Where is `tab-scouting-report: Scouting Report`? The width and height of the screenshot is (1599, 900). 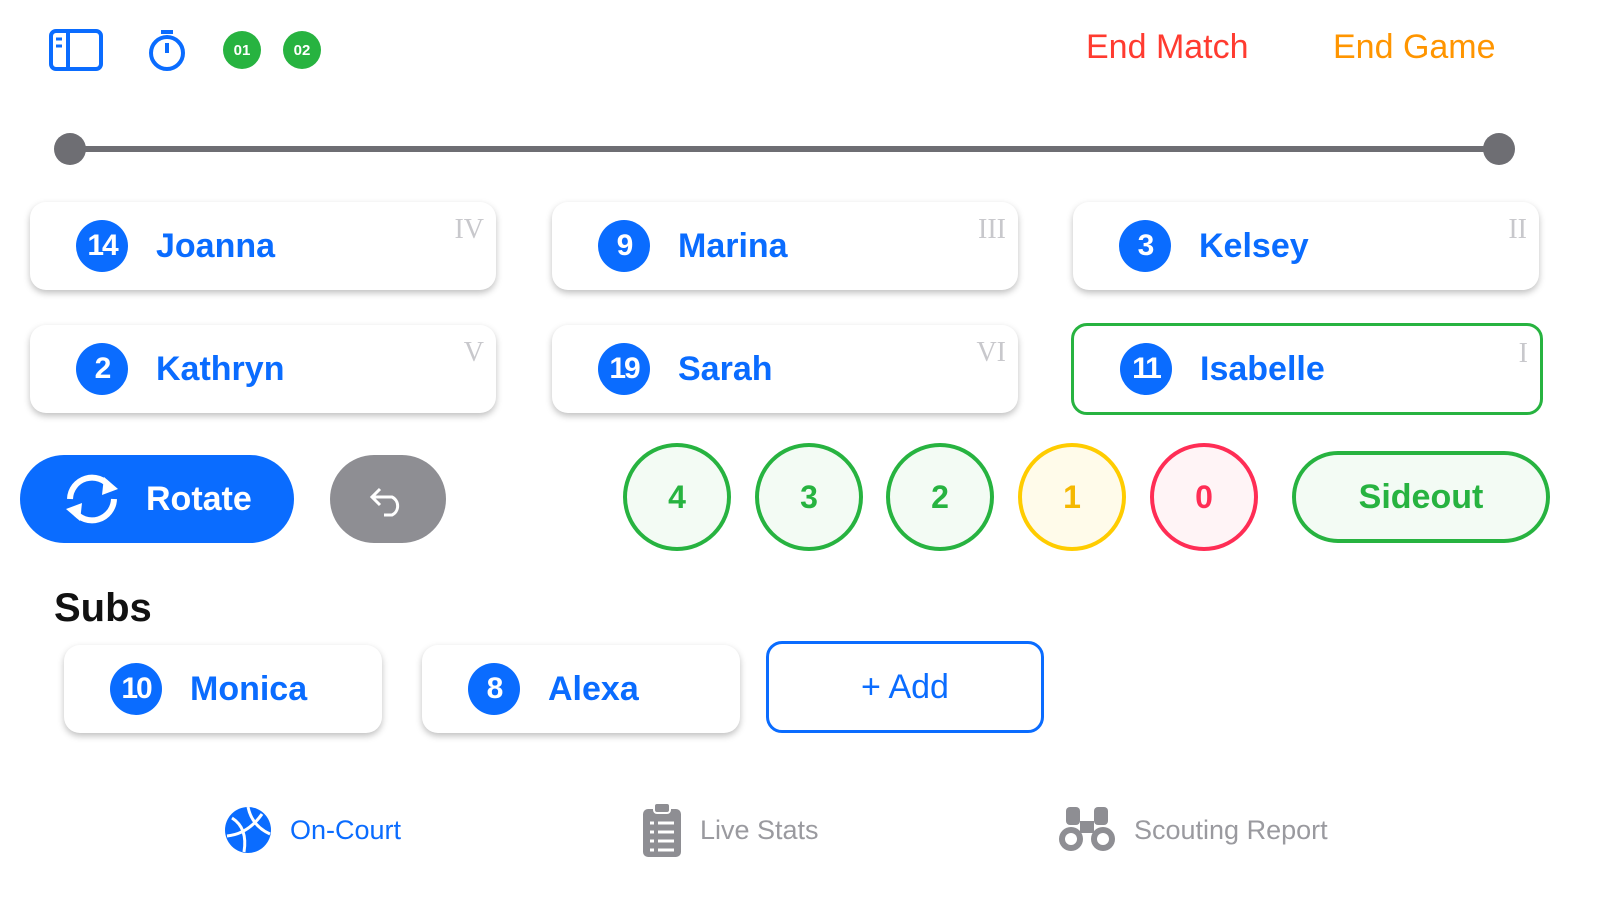
tab-scouting-report: Scouting Report is located at coordinates (1192, 830).